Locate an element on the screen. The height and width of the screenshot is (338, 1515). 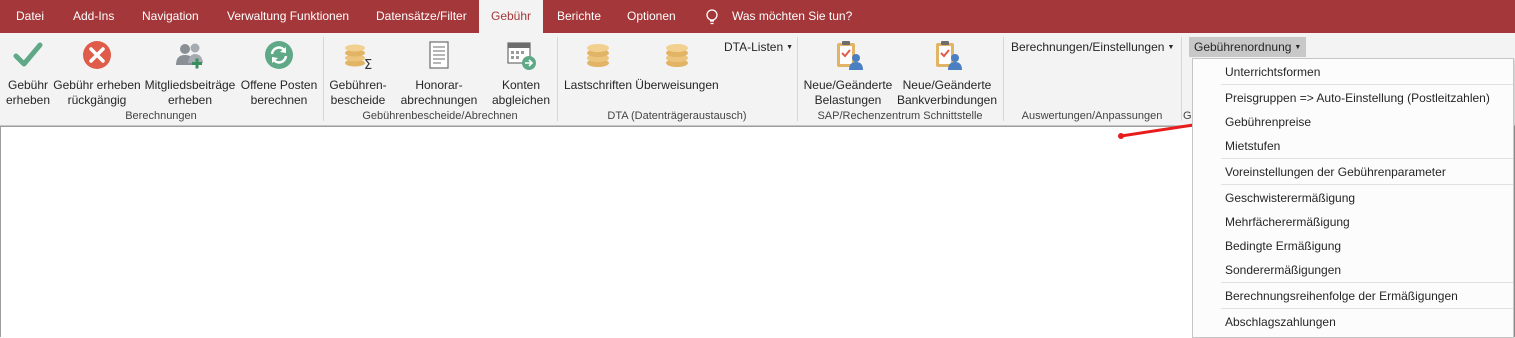
button-label: bescheide is located at coordinates (358, 100).